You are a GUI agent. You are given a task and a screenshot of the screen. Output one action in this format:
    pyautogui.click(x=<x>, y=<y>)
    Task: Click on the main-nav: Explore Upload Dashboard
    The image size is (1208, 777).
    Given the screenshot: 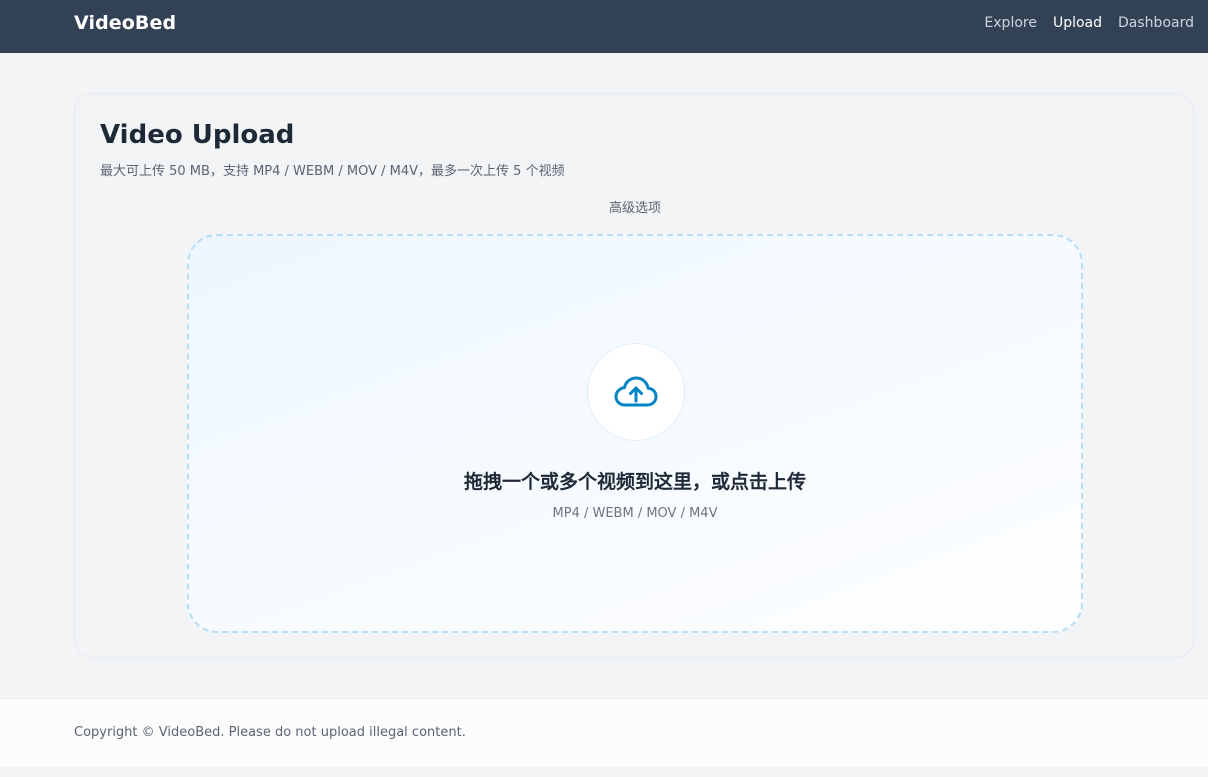 What is the action you would take?
    pyautogui.click(x=1089, y=23)
    